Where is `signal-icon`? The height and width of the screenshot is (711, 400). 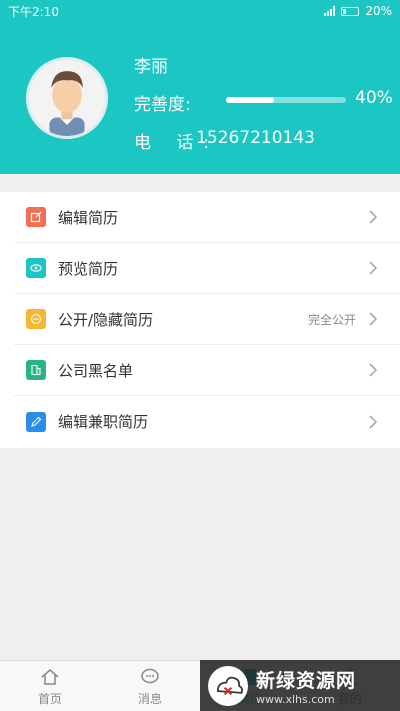 signal-icon is located at coordinates (330, 11).